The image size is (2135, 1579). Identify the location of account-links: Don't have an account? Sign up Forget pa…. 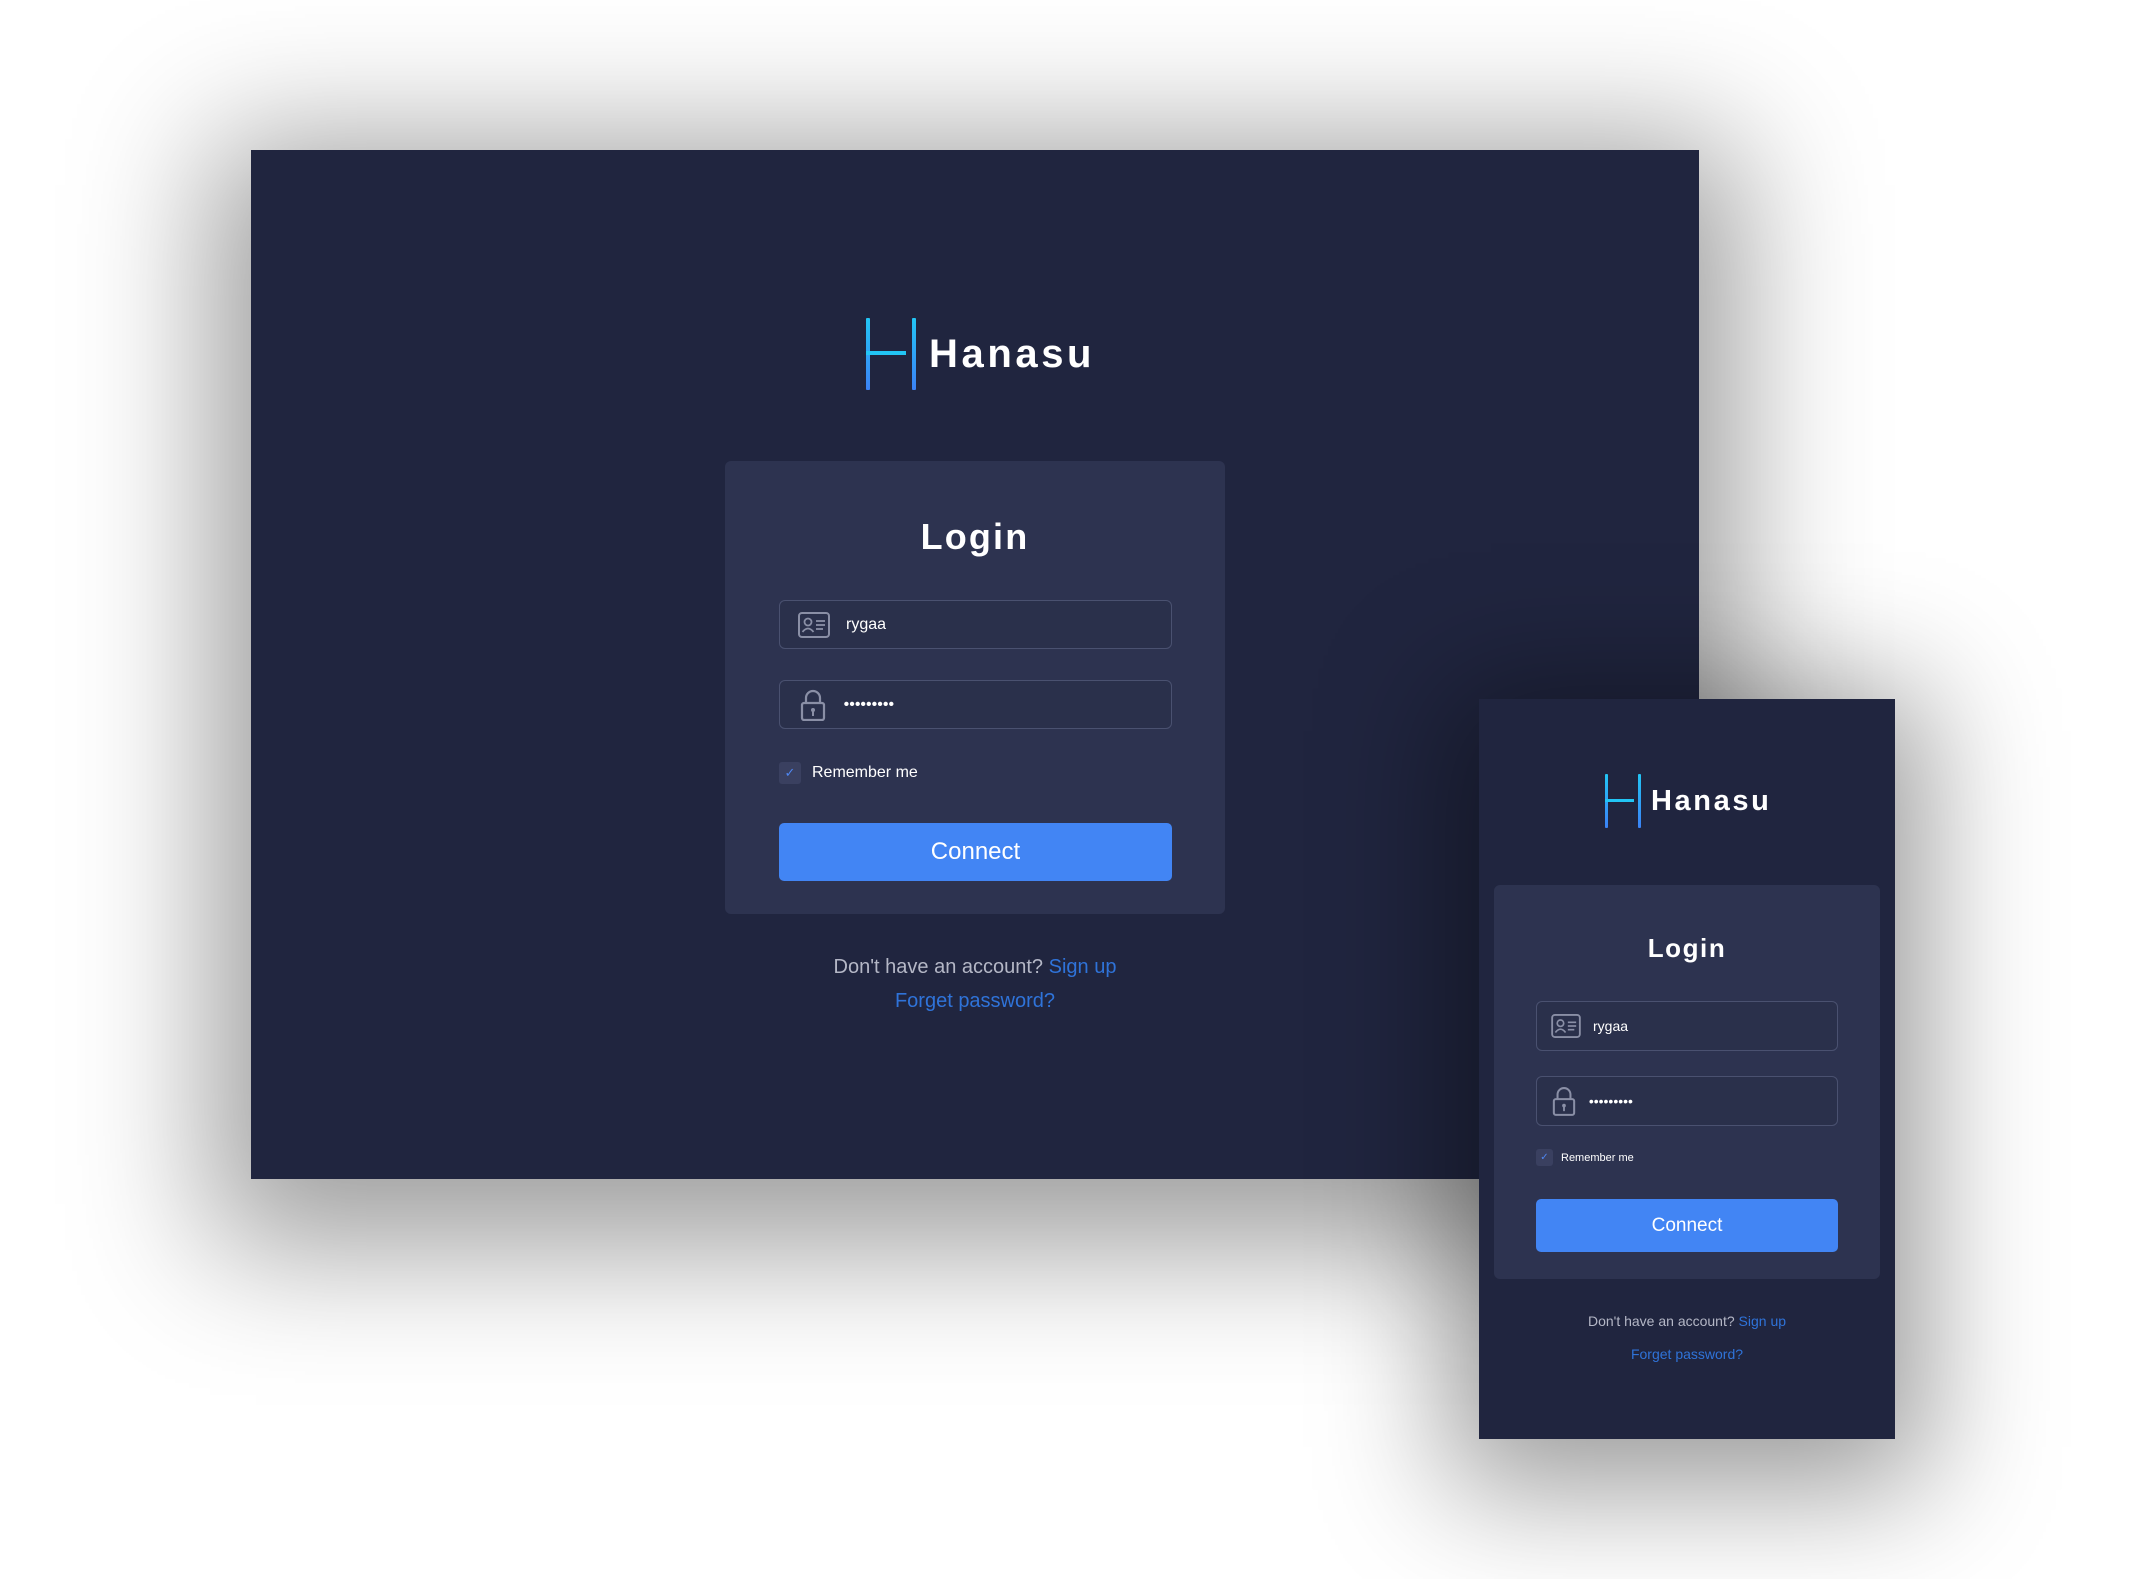
(1687, 1338).